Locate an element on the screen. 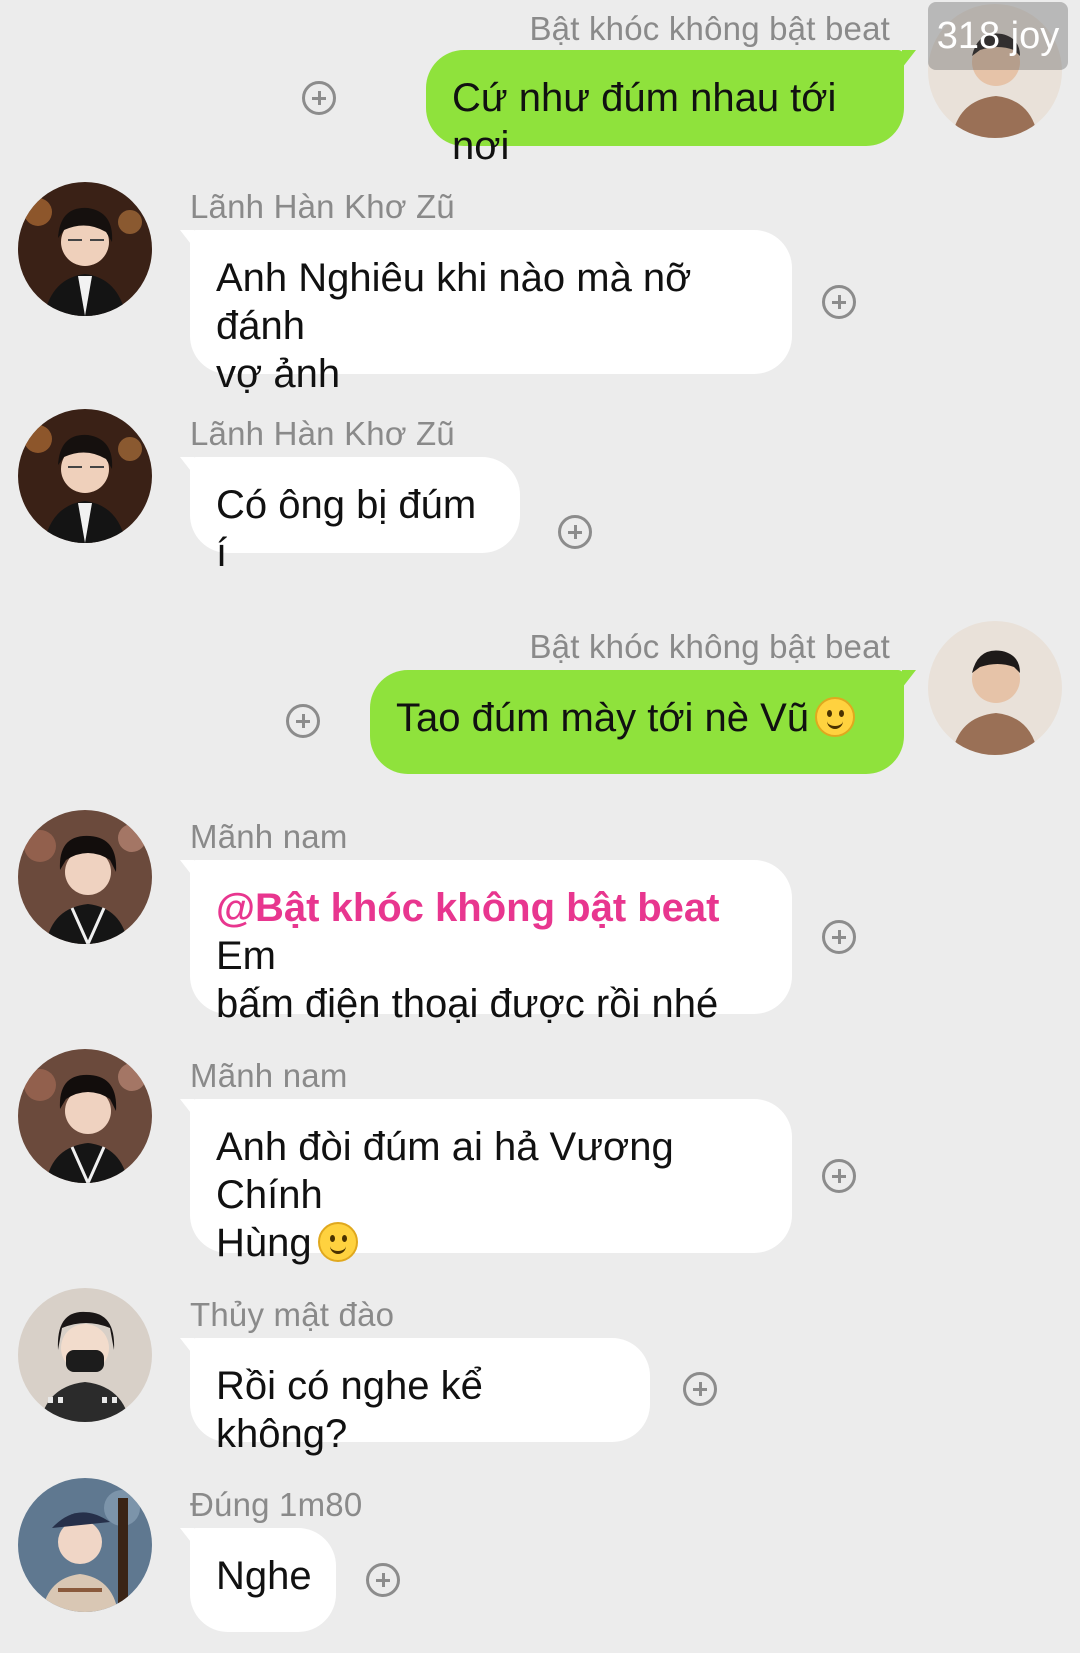  message-bubble: Có ông bị đúm í is located at coordinates (350, 516).